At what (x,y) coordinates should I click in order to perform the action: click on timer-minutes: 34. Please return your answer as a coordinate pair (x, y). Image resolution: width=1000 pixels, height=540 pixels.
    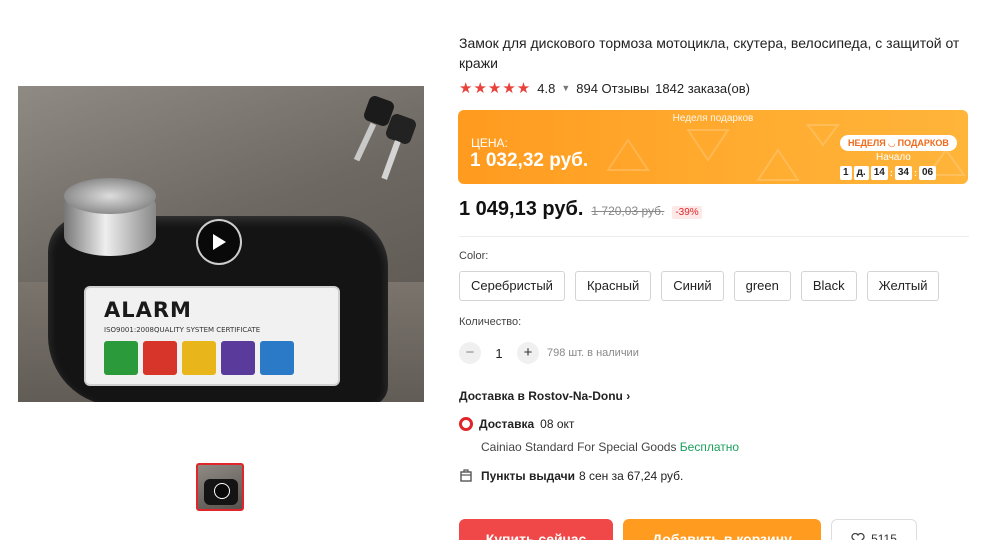
    Looking at the image, I should click on (903, 173).